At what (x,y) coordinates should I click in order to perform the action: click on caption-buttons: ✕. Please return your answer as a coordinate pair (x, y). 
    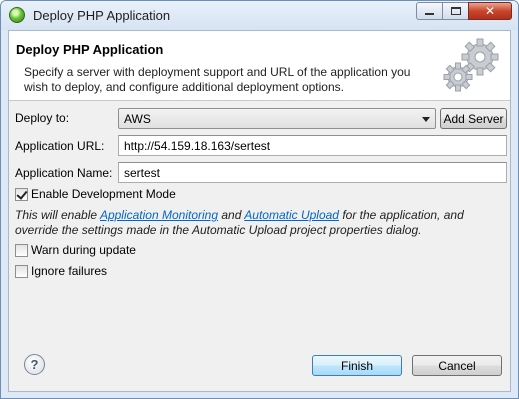
    Looking at the image, I should click on (464, 12).